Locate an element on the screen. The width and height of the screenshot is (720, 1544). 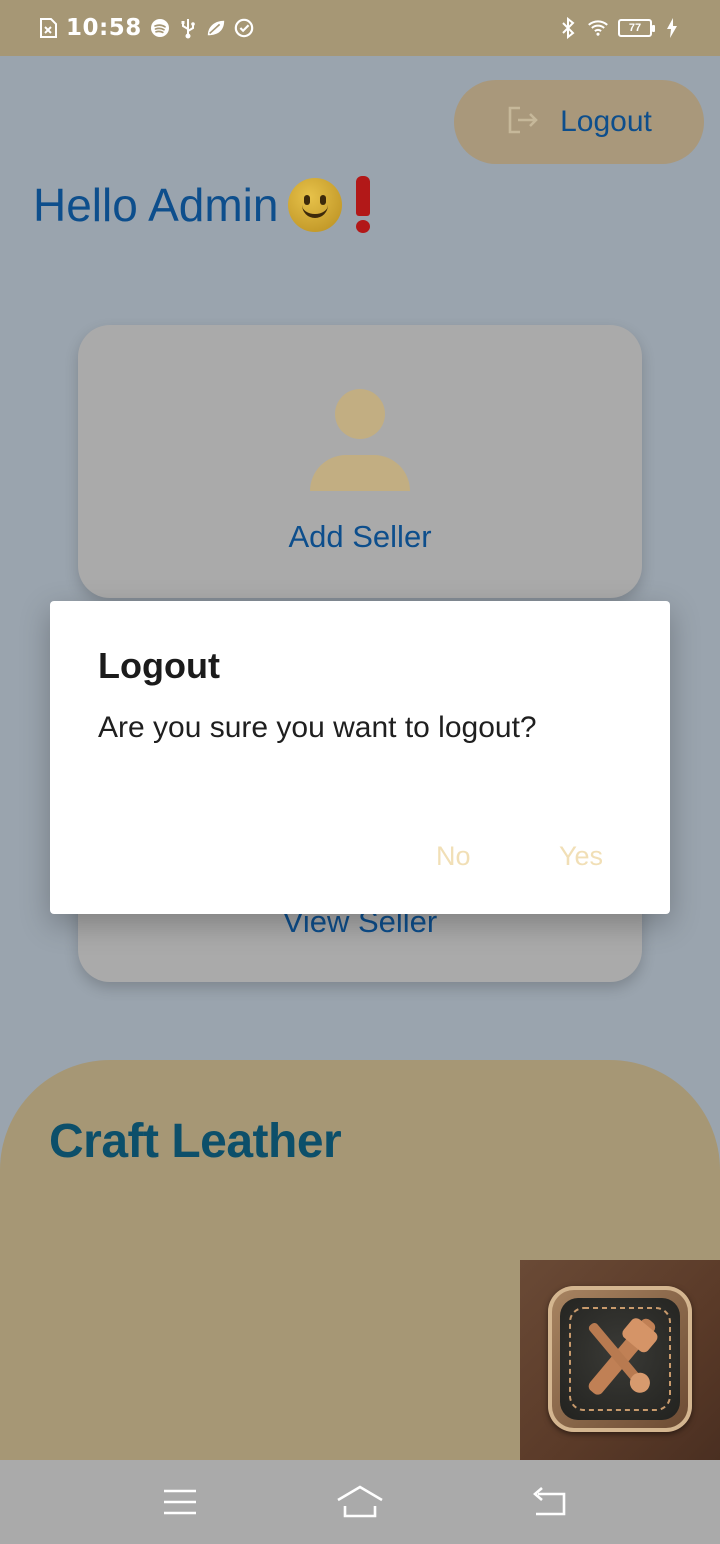
dialog-title: Logout is located at coordinates (159, 665).